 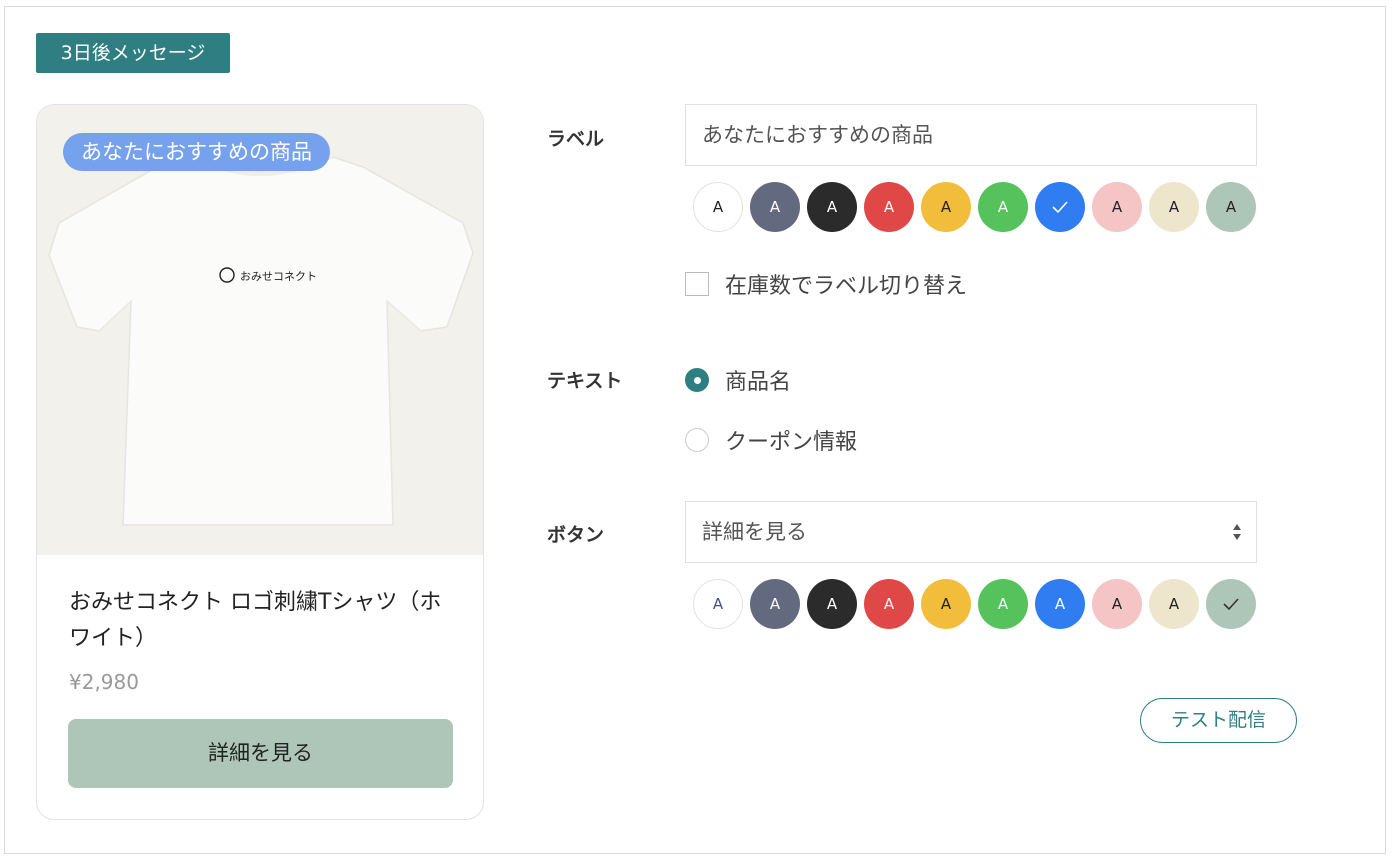 I want to click on tshirt-logo-text: おみせコネクト, so click(x=278, y=276).